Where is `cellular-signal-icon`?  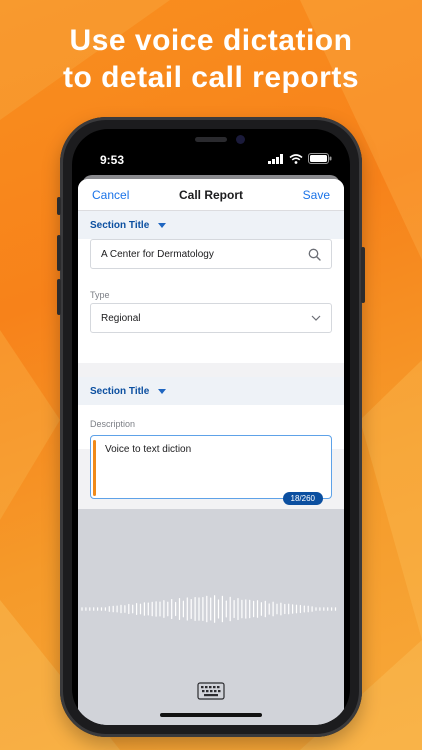
cellular-signal-icon is located at coordinates (275, 158).